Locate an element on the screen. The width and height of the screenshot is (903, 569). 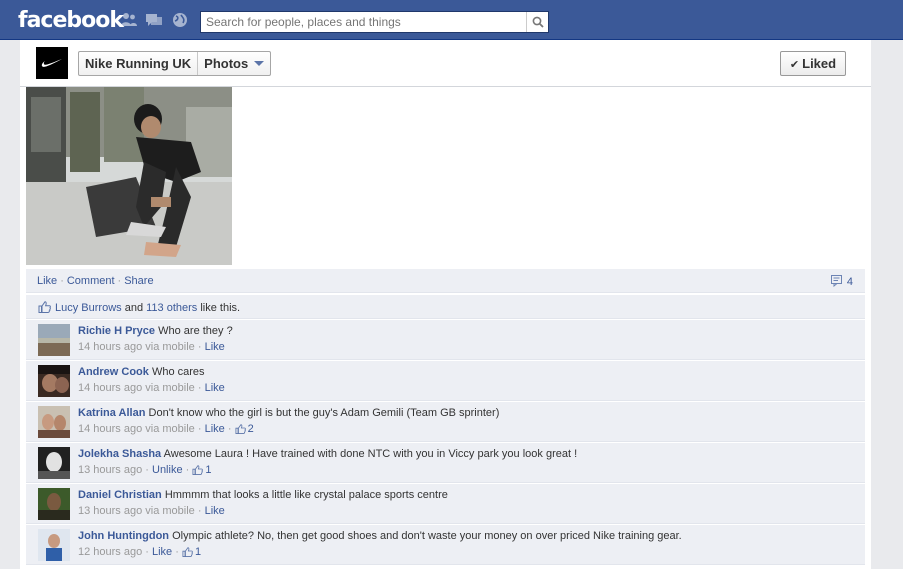
top-bar: facebook is located at coordinates (451, 20).